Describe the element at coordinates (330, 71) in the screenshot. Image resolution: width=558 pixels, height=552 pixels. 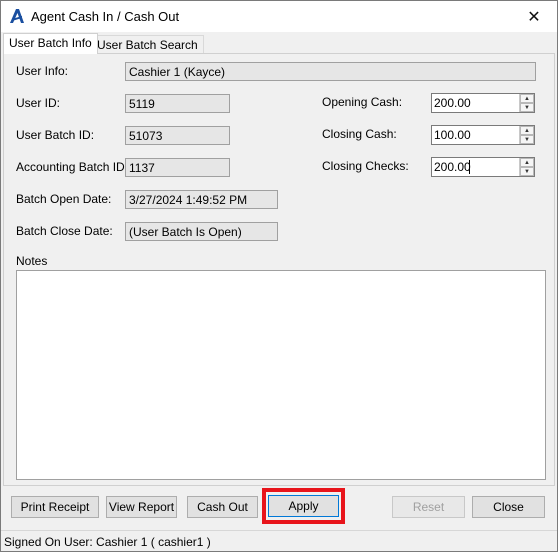
I see `user-info-field: Cashier 1 (Kayce)` at that location.